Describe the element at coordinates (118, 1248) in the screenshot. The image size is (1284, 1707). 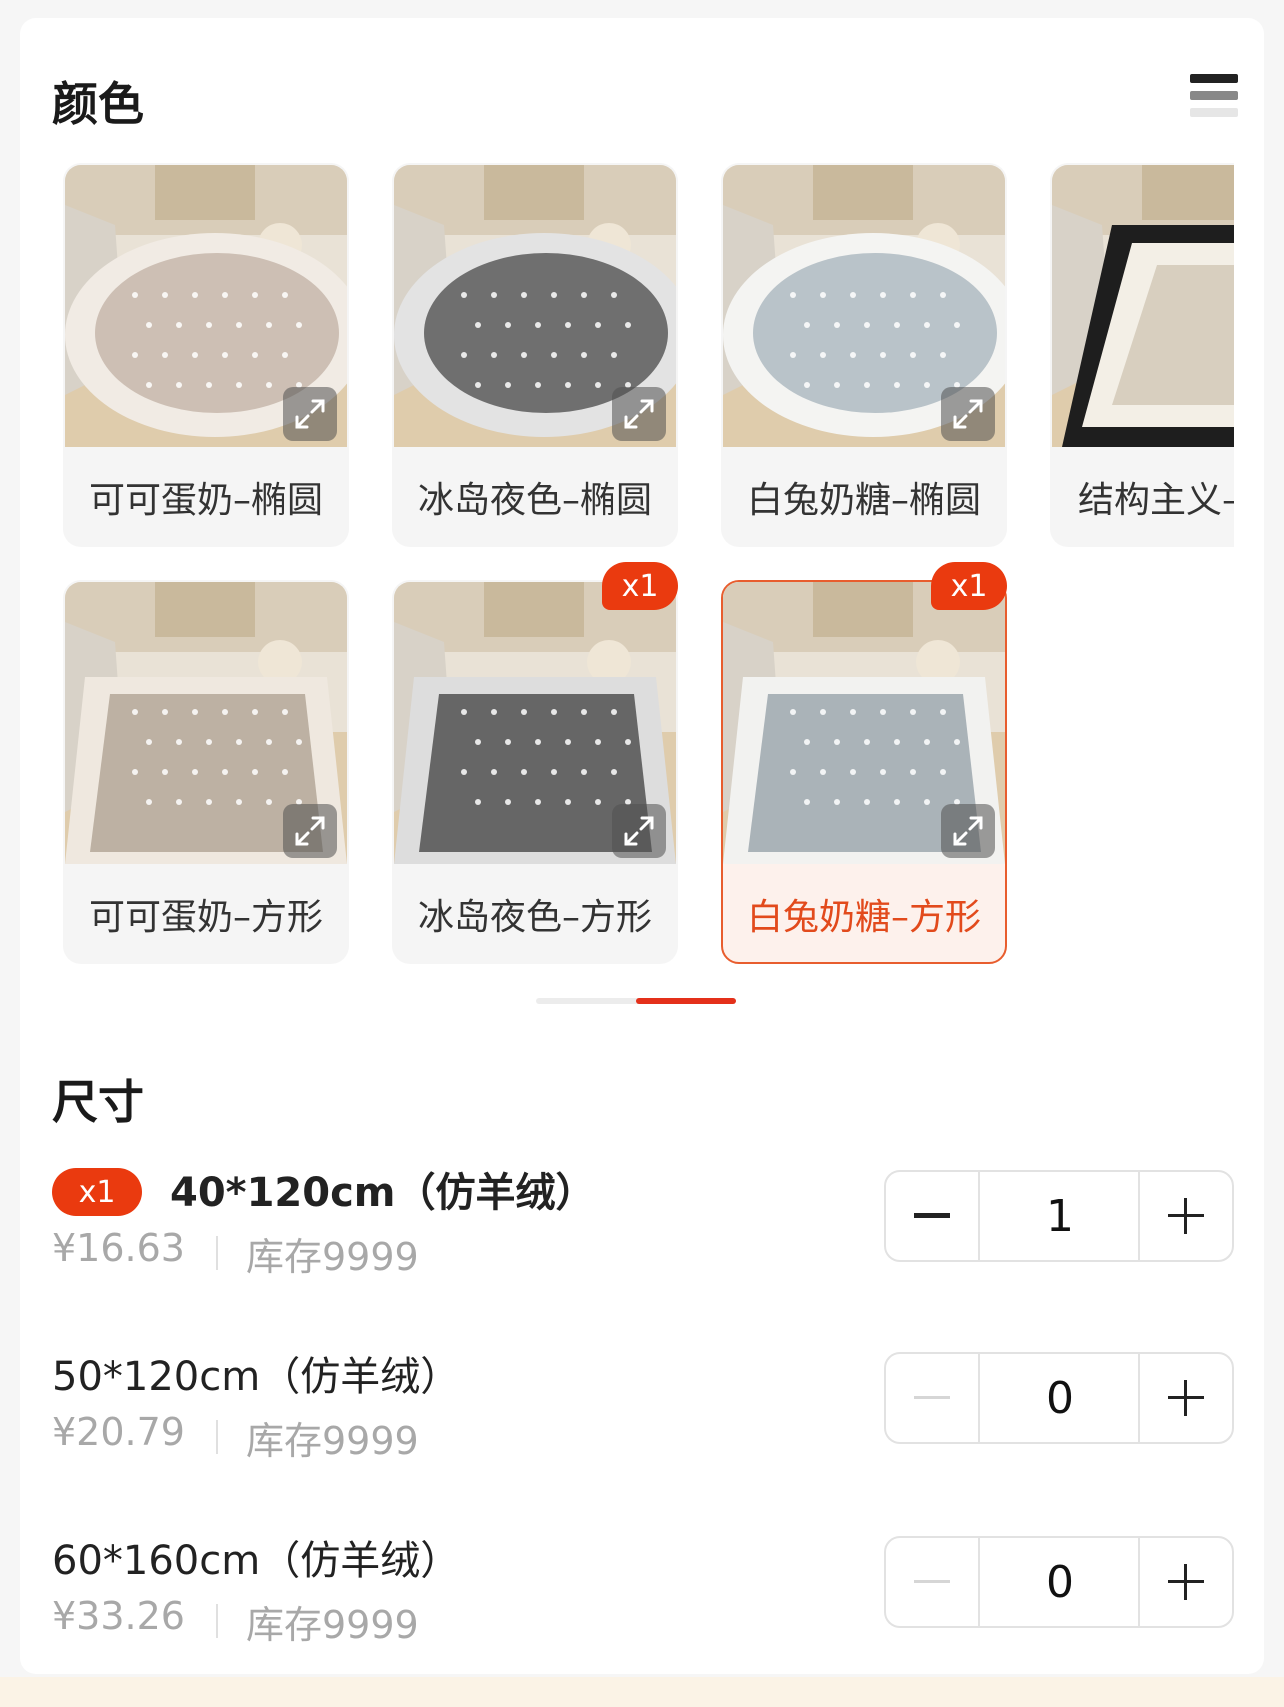
I see `size-option-price: ¥16.63` at that location.